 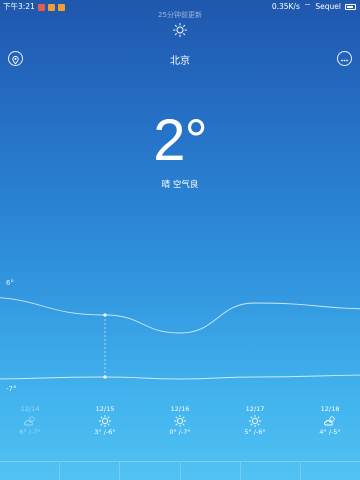 I want to click on high-temp-line, so click(x=180, y=315).